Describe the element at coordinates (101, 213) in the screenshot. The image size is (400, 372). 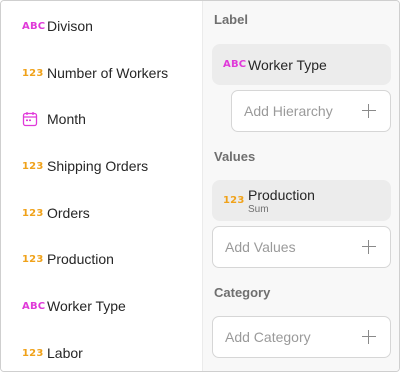
I see `field-orders: 123 Orders` at that location.